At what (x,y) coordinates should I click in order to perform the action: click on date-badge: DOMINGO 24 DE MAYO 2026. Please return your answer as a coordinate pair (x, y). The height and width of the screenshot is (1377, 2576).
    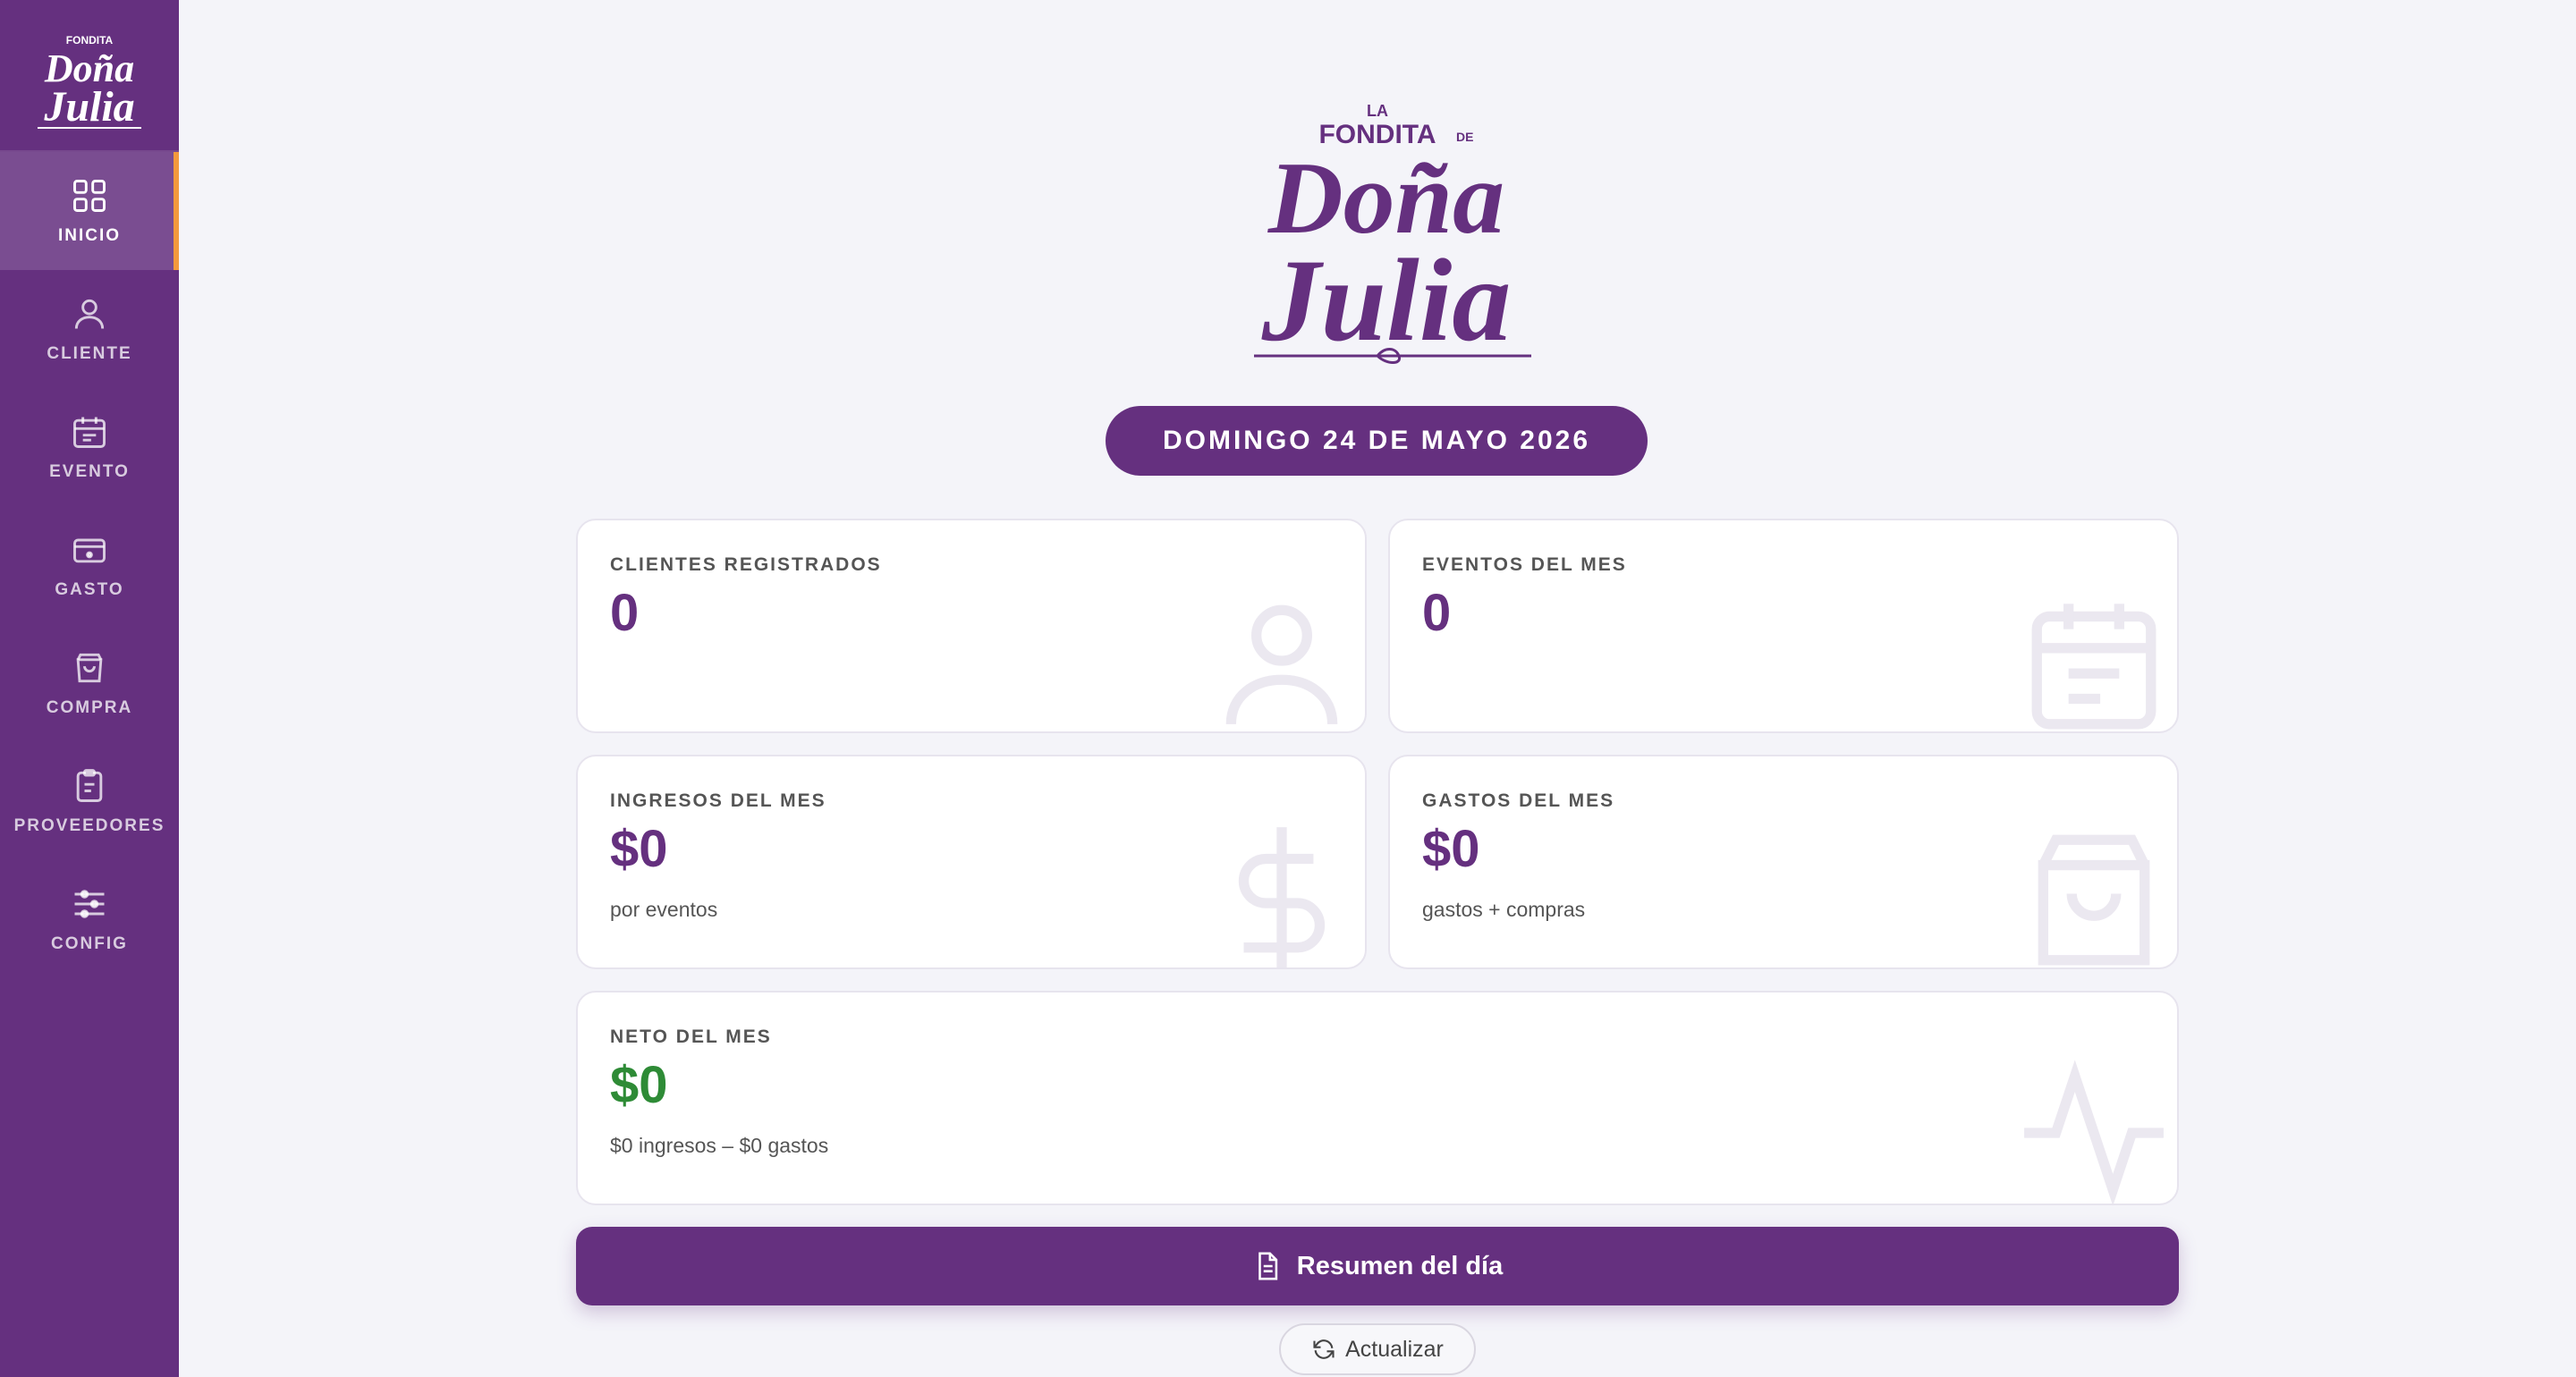
    Looking at the image, I should click on (1377, 441).